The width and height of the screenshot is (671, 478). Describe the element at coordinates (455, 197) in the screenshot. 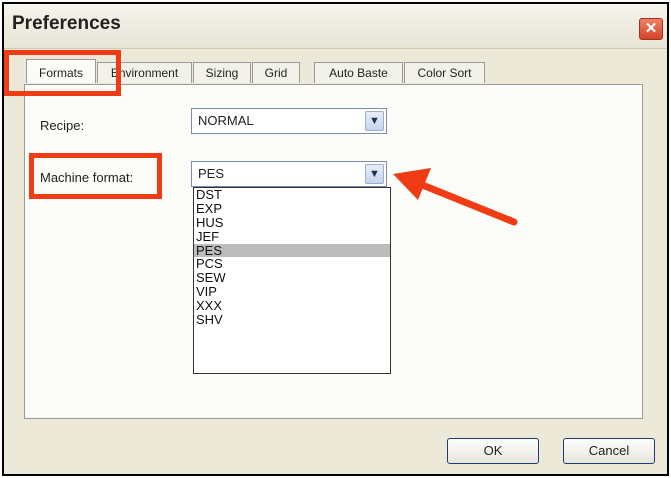

I see `arrow-icon` at that location.